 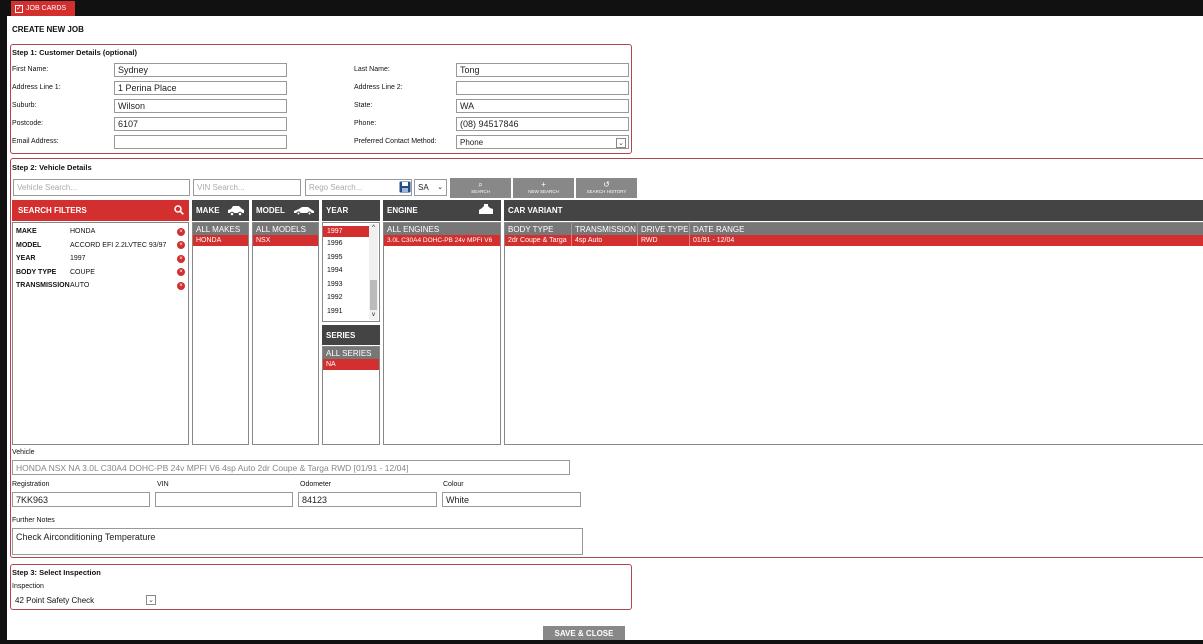 I want to click on filter-row: TRANSMISSION AUTO ×, so click(x=100, y=286).